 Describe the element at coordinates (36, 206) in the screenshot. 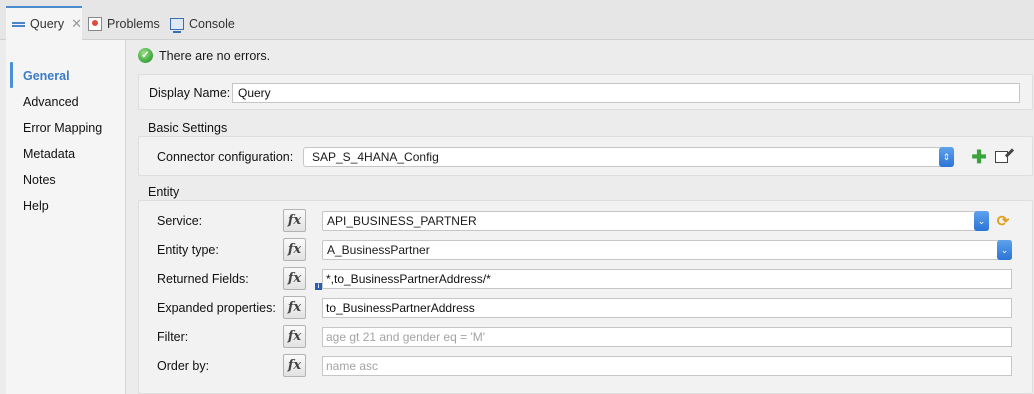

I see `nav-item-help: Help` at that location.